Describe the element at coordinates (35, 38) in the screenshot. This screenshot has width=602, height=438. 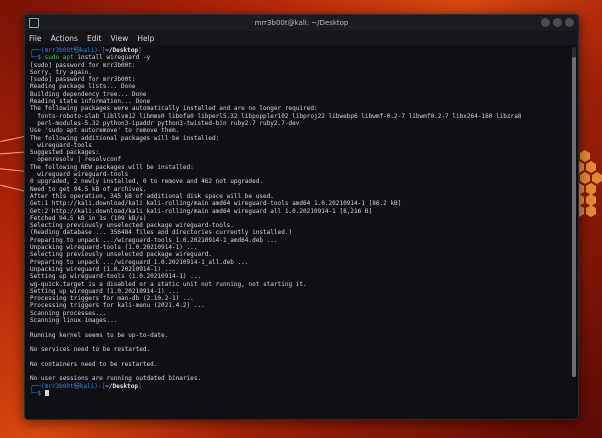
I see `menu-file: File` at that location.